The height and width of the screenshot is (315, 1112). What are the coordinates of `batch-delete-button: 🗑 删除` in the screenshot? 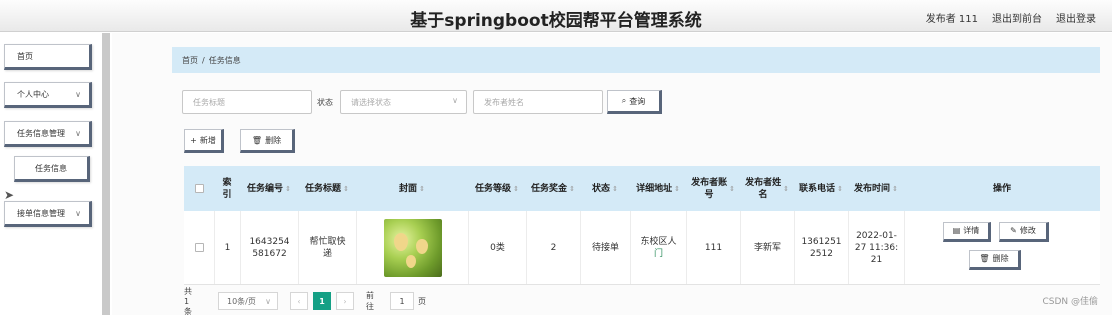 It's located at (267, 141).